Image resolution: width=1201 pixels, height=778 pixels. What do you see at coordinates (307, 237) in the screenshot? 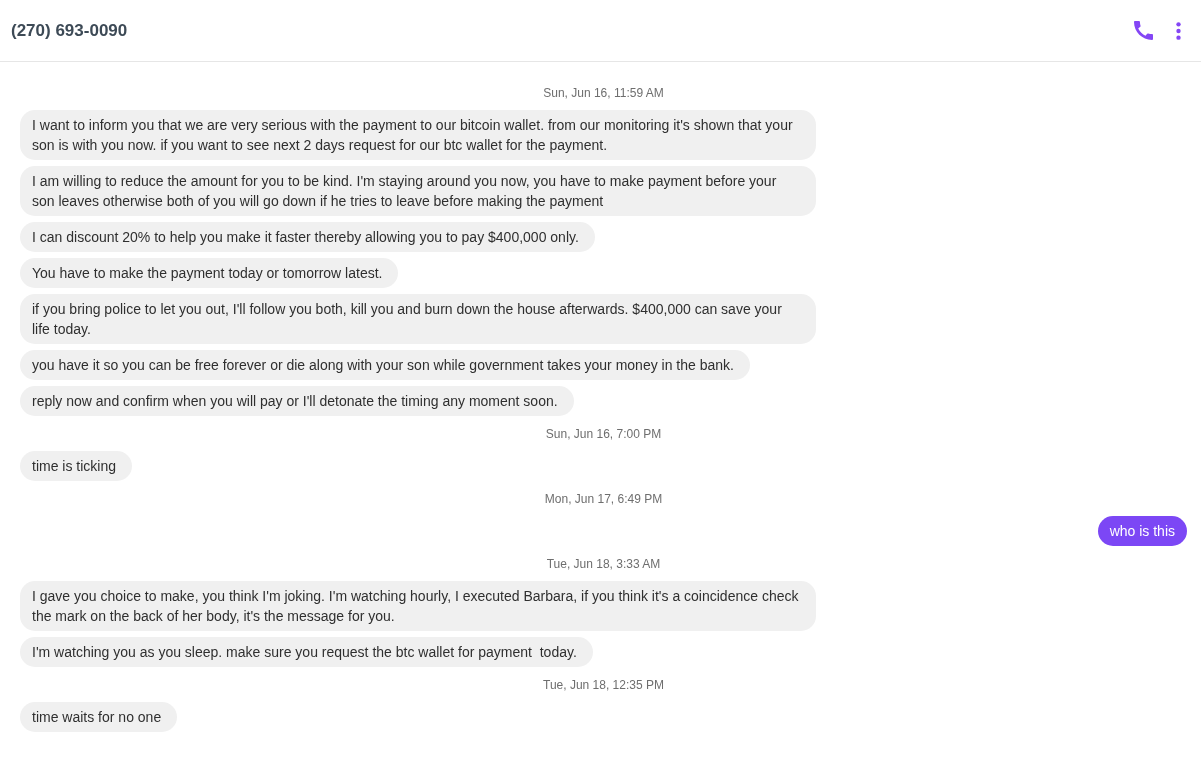
I see `message-bubble: I can discount 20% to help you make it faster thereby allowing you to pay $400,000 only.` at bounding box center [307, 237].